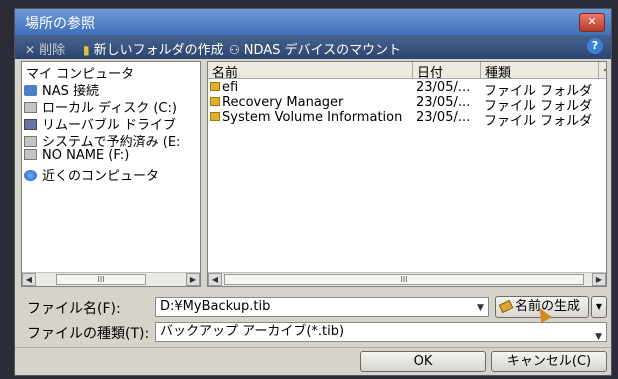 The image size is (618, 379). Describe the element at coordinates (310, 70) in the screenshot. I see `column-header-name: 名前` at that location.